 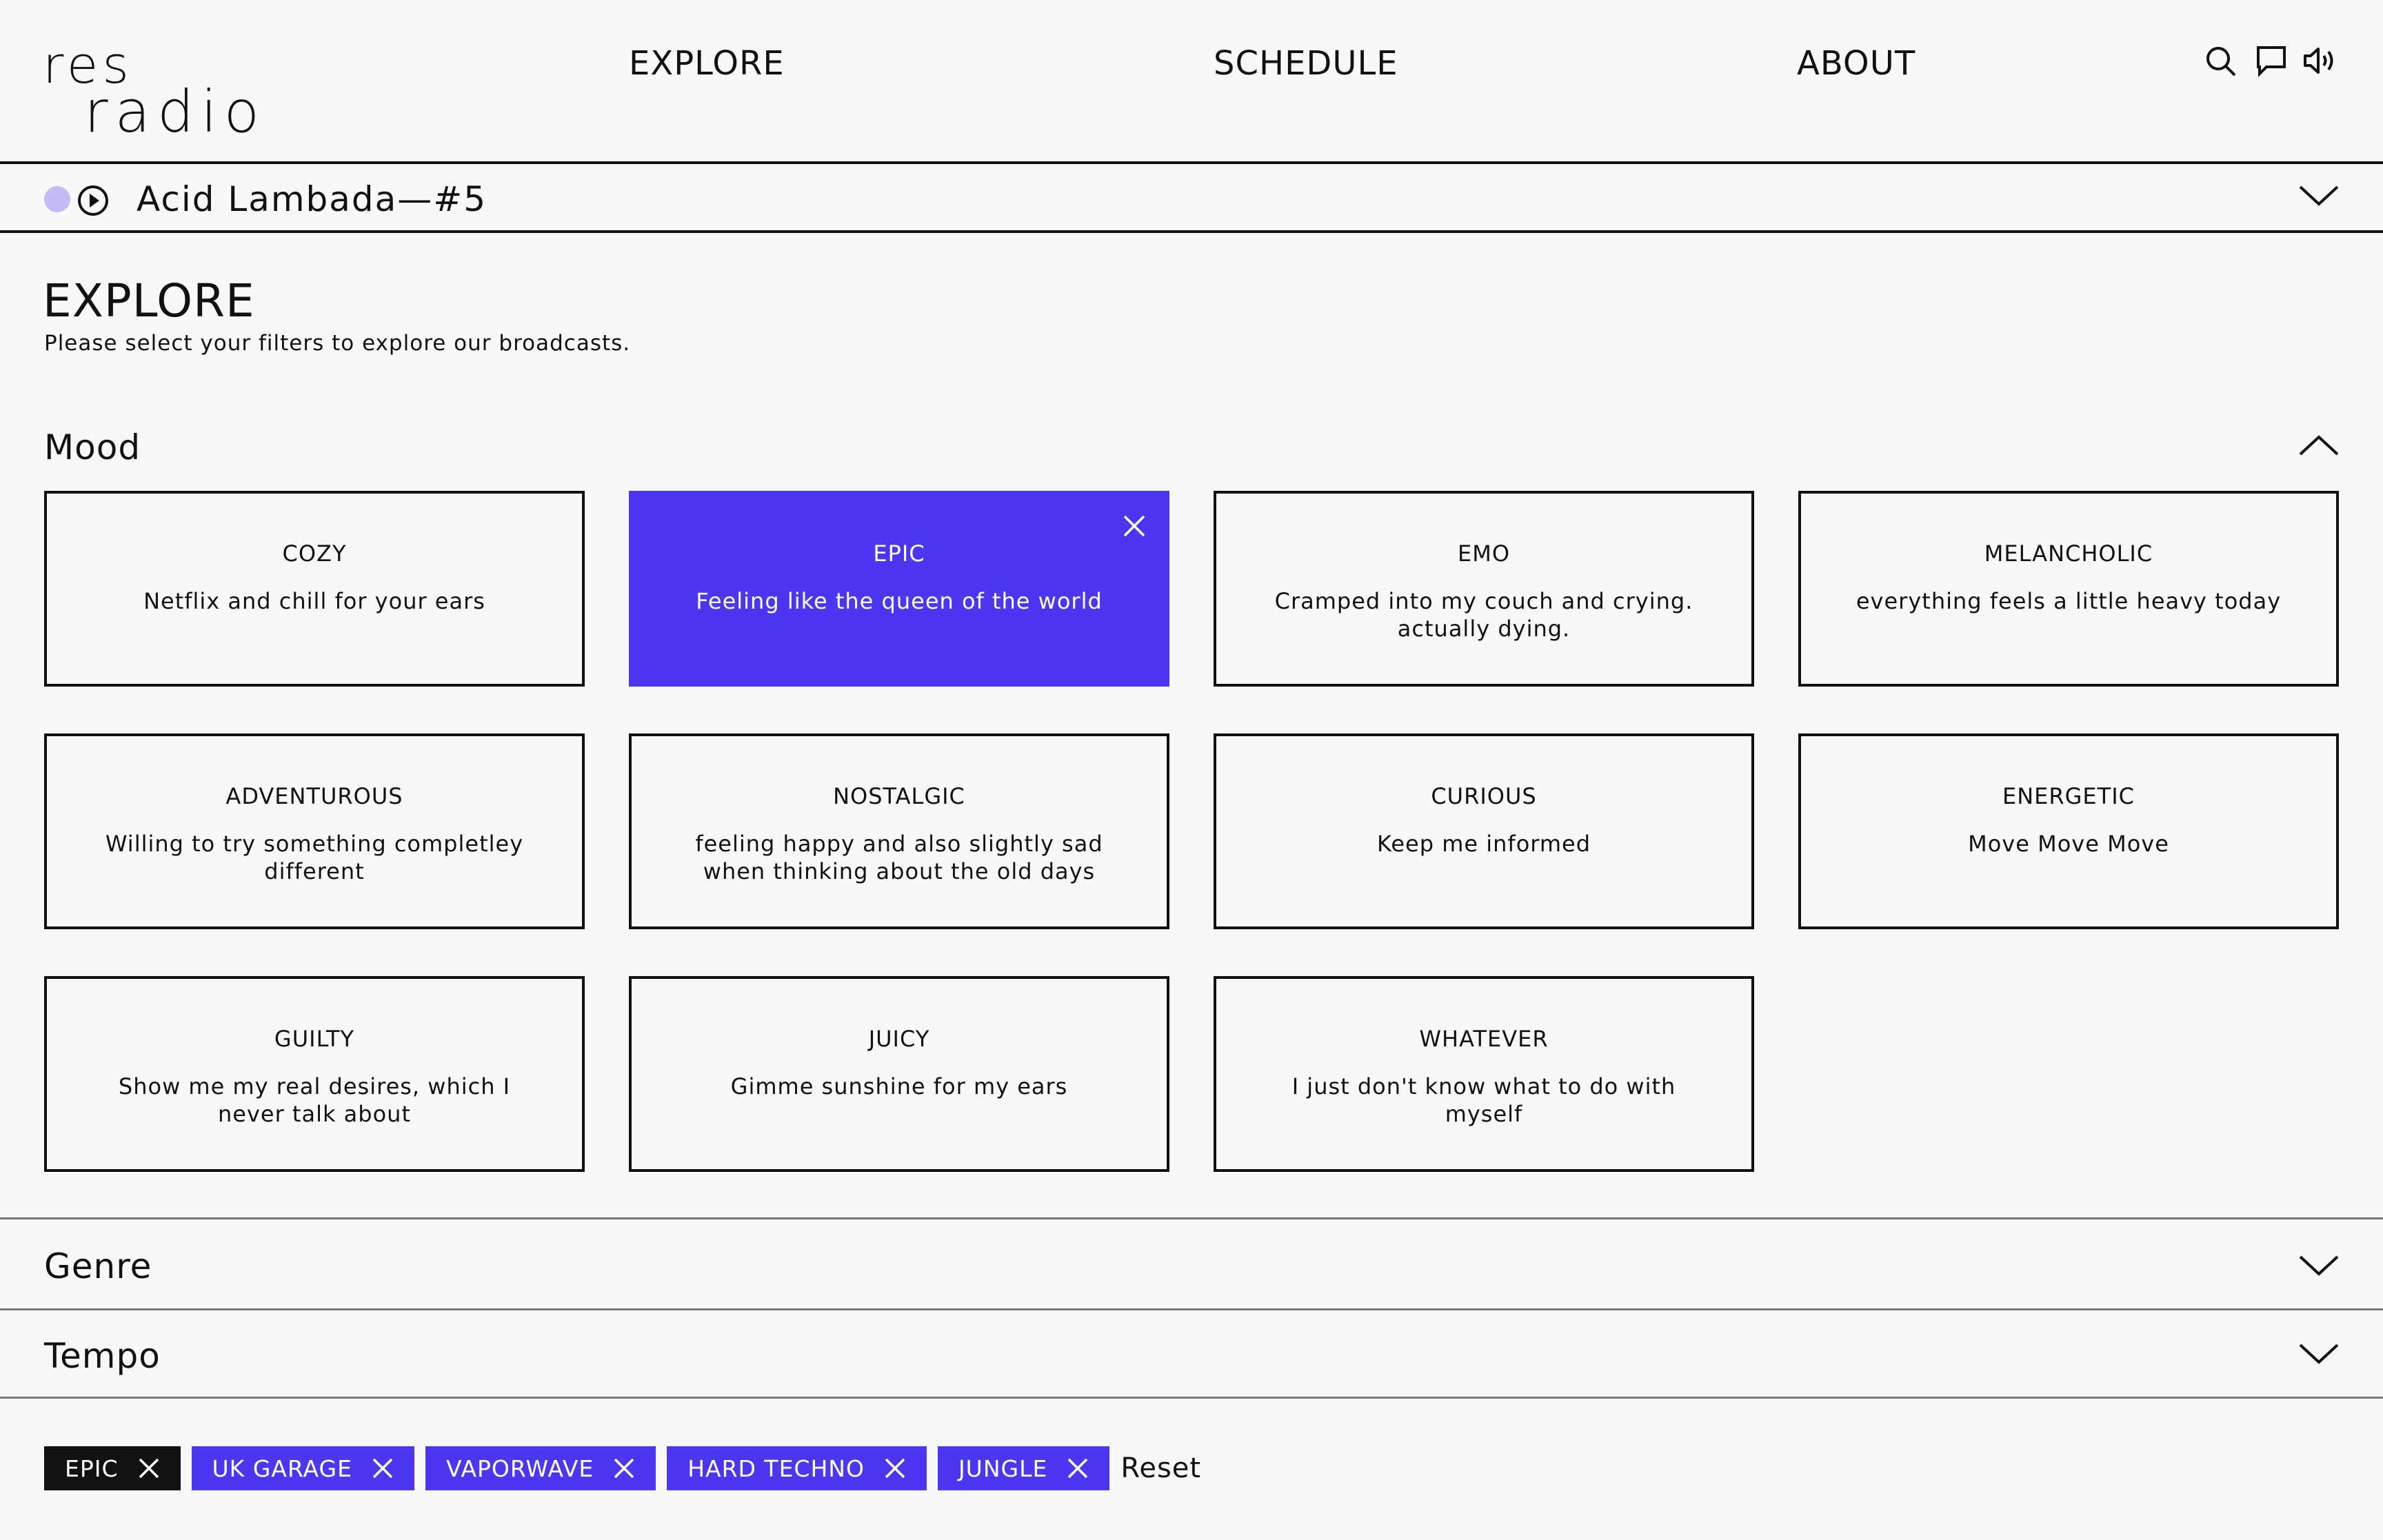 What do you see at coordinates (149, 301) in the screenshot?
I see `page-title: EXPLORE` at bounding box center [149, 301].